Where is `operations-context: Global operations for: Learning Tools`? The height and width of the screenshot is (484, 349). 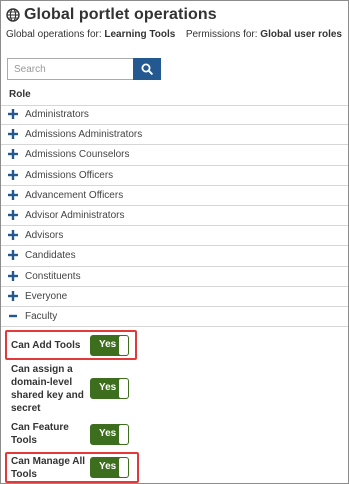 operations-context: Global operations for: Learning Tools is located at coordinates (90, 34).